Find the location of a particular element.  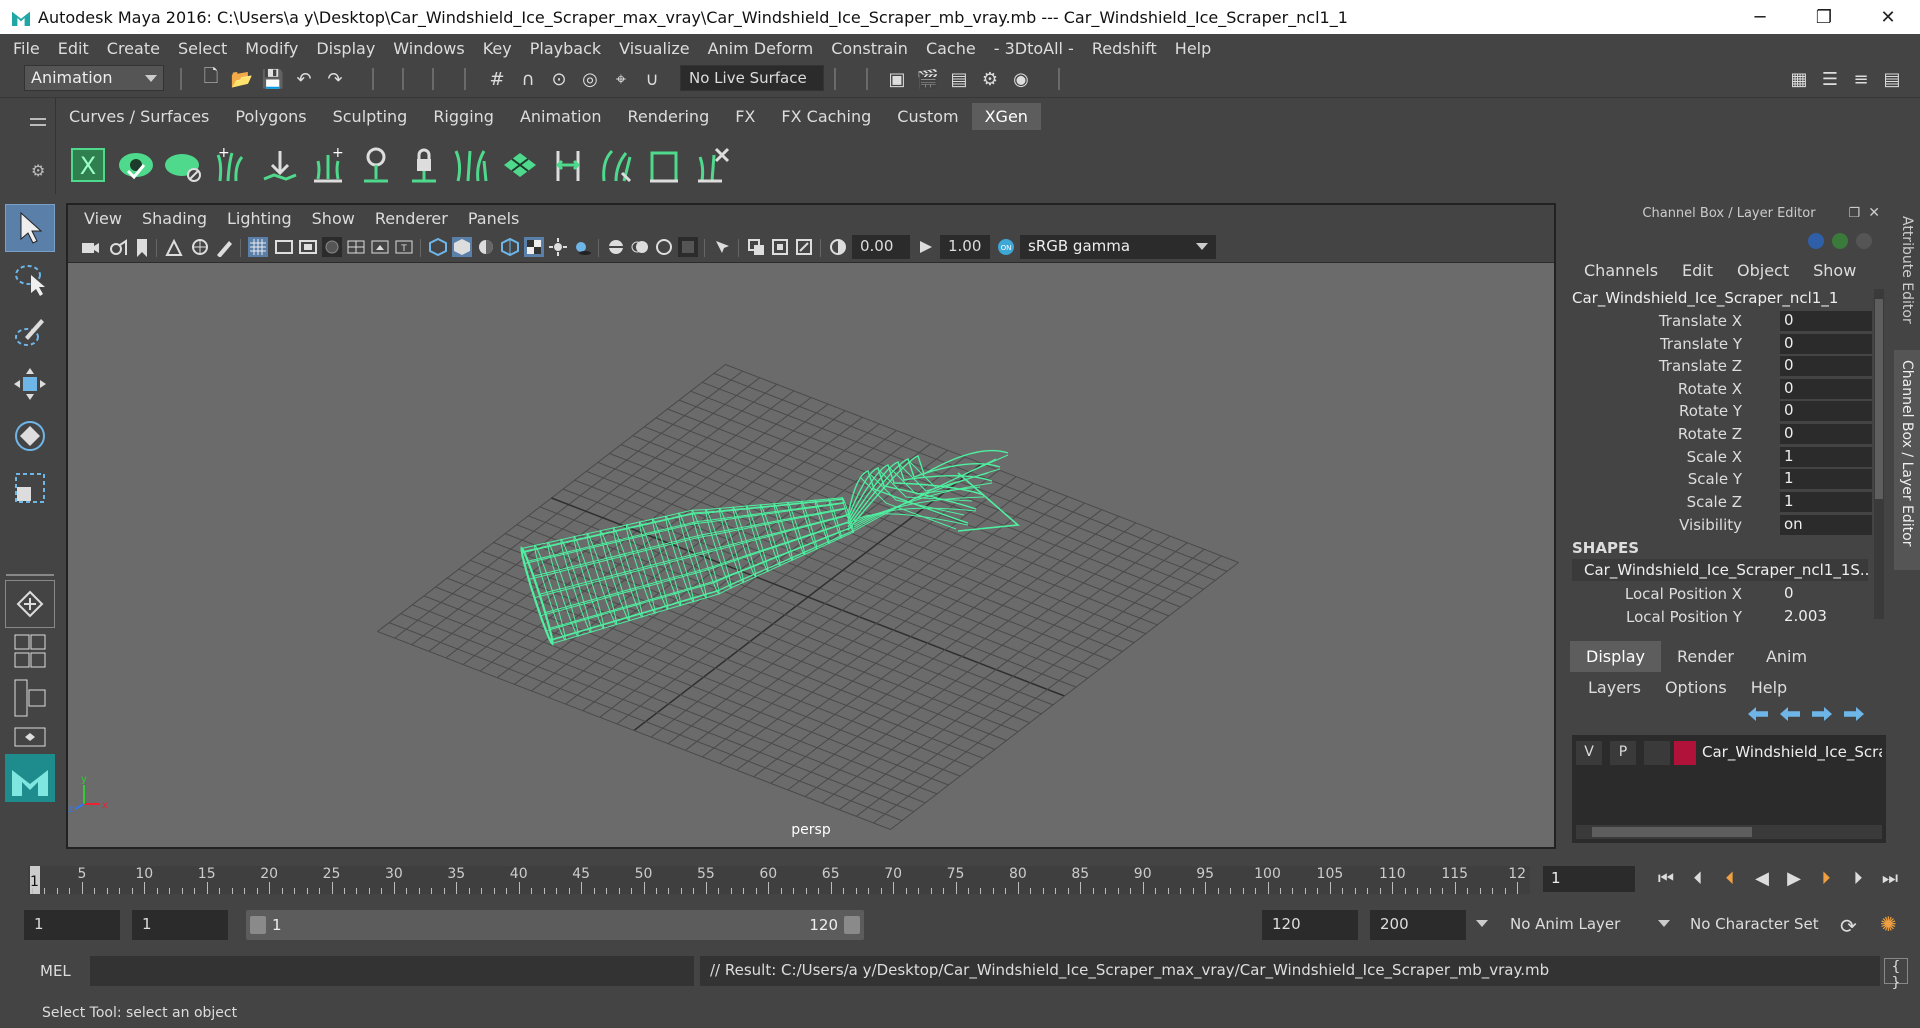

graph-layout-icon is located at coordinates (30, 737).